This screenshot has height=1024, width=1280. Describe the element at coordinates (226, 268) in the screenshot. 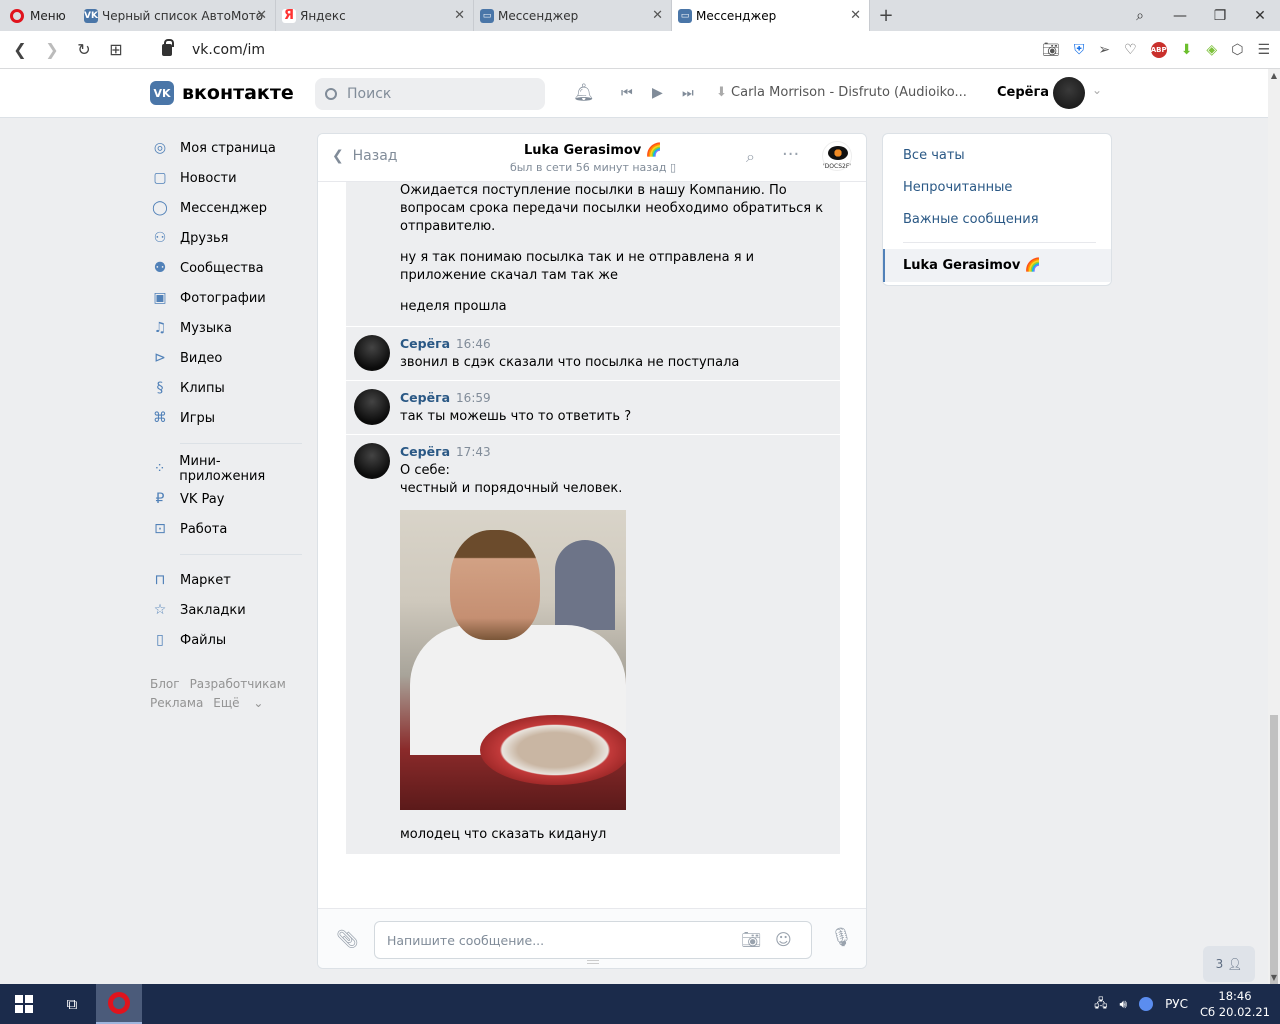

I see `nav-item-communities: ⚉ Сообщества` at that location.